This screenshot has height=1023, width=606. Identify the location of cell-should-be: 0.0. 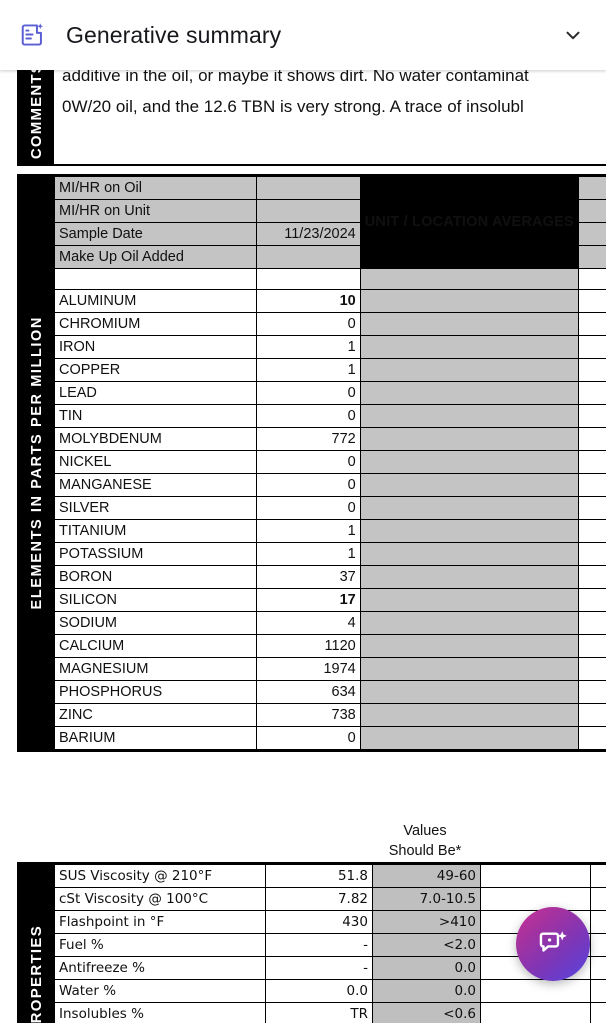
(426, 968).